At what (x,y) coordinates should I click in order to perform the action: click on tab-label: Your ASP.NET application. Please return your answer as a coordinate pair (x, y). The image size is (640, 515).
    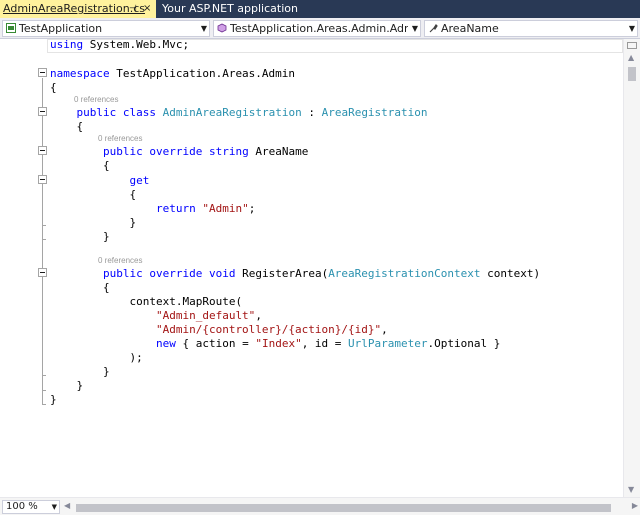
    Looking at the image, I should click on (230, 8).